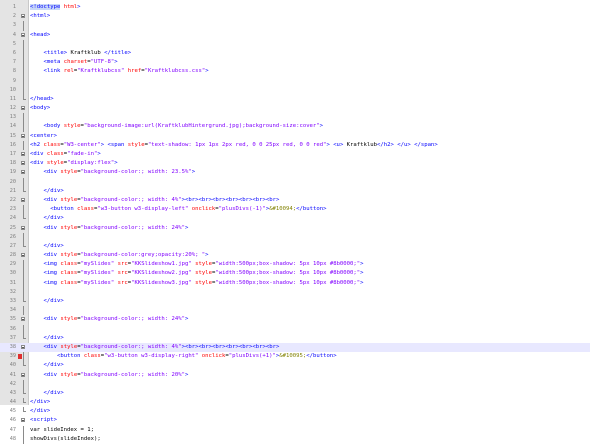  I want to click on code-line: 26, so click(295, 237).